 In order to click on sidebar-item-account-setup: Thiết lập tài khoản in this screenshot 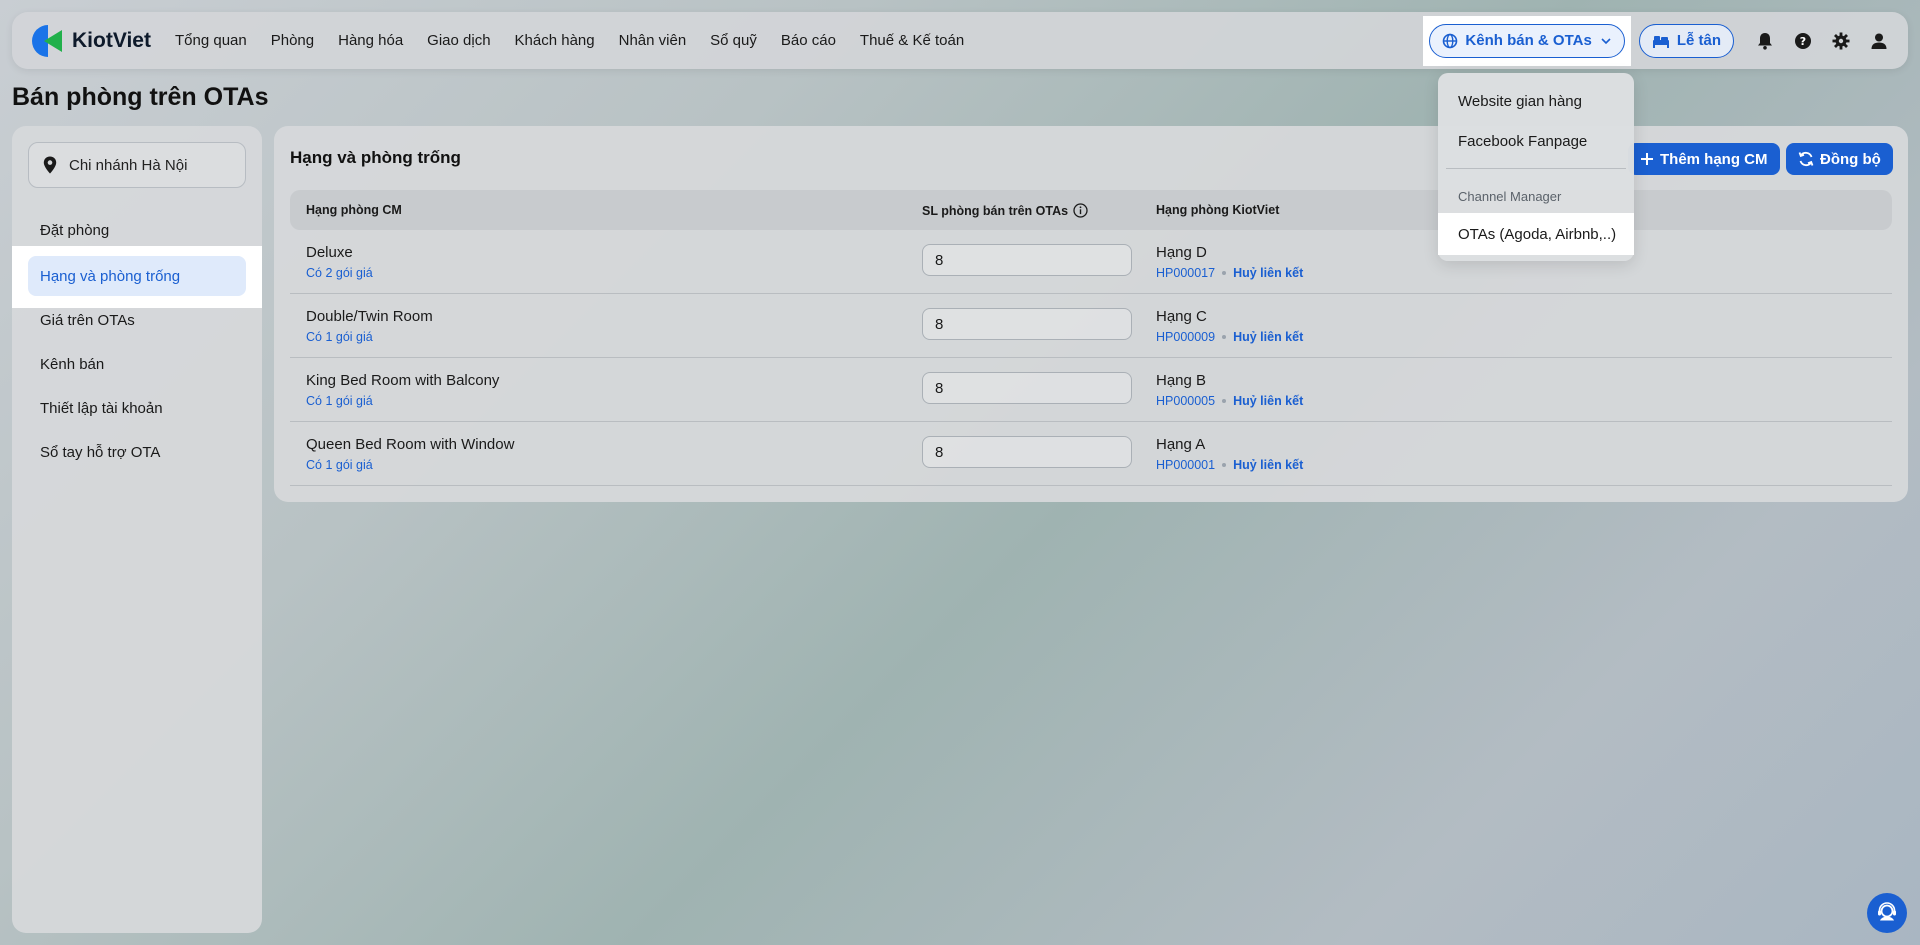, I will do `click(101, 408)`.